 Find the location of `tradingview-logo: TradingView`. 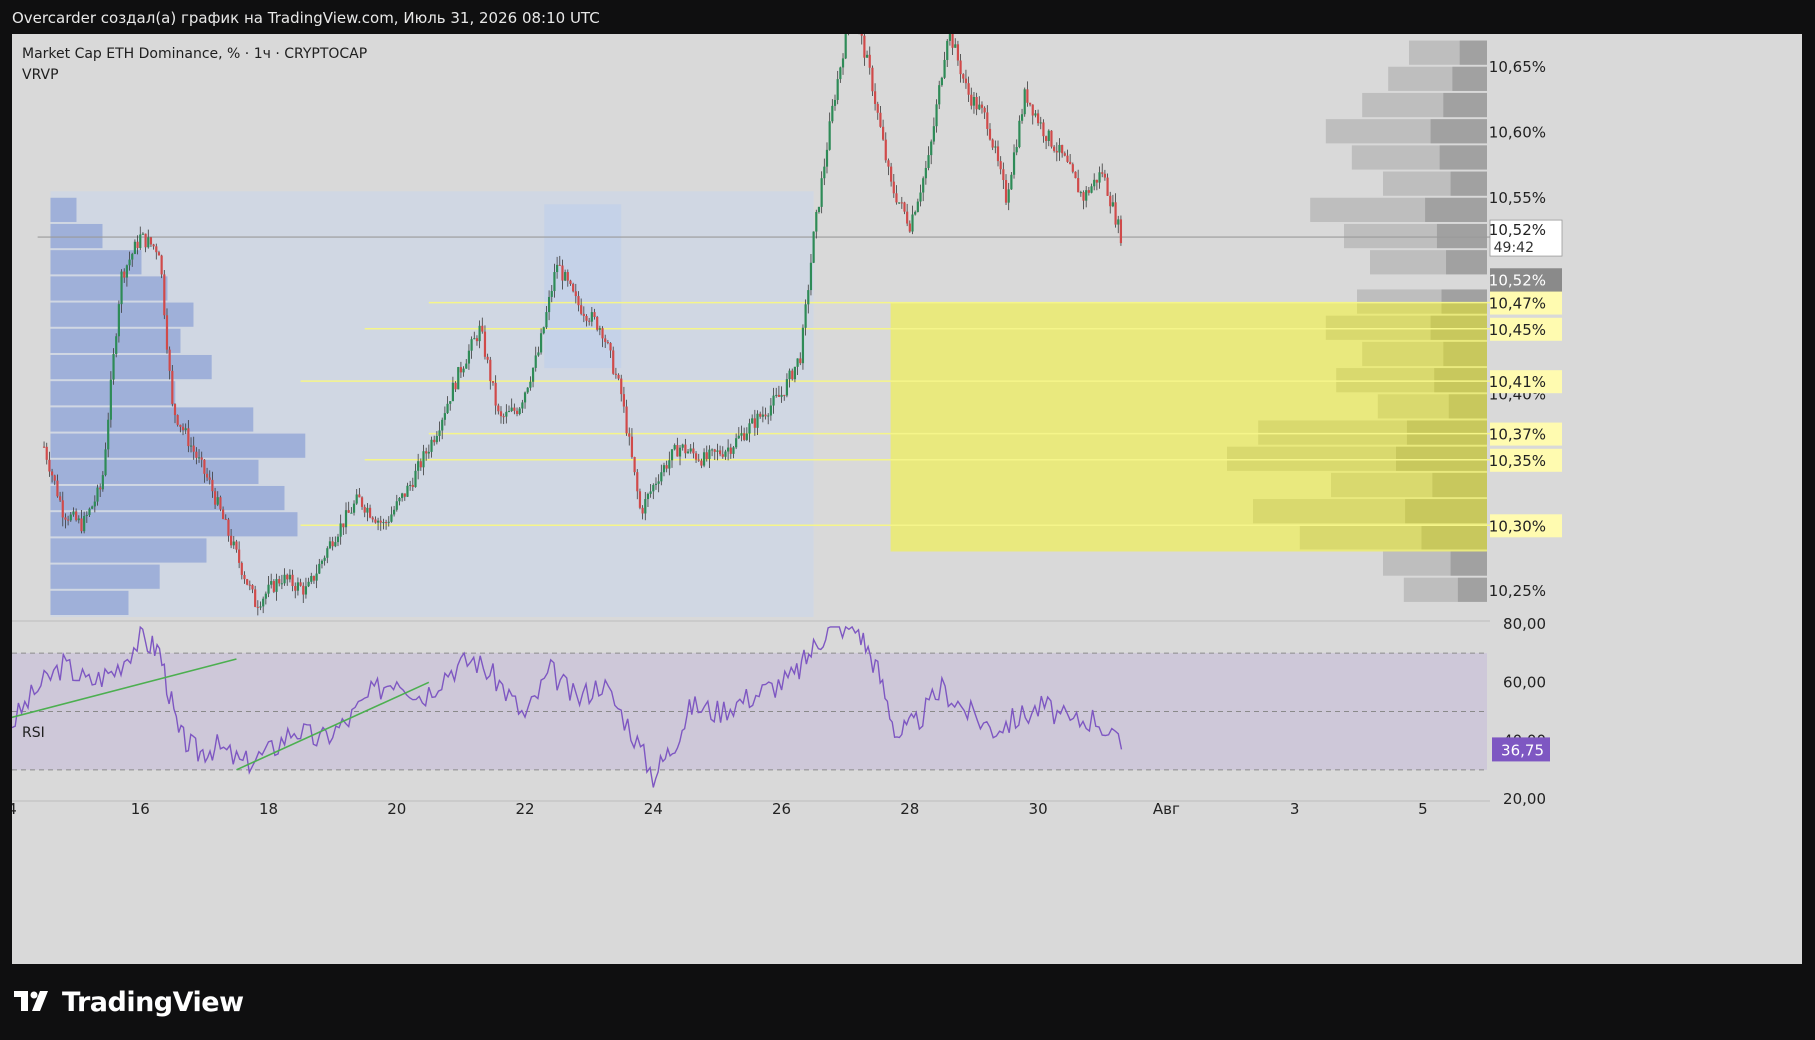

tradingview-logo: TradingView is located at coordinates (129, 1002).